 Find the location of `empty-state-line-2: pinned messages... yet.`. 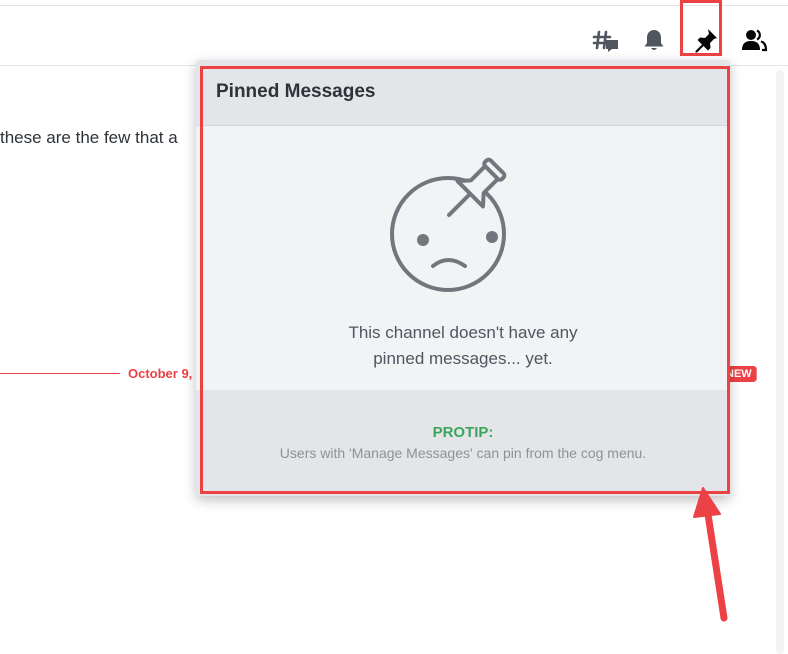

empty-state-line-2: pinned messages... yet. is located at coordinates (463, 358).